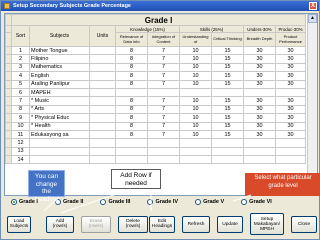 The width and height of the screenshot is (320, 240). Describe the element at coordinates (59, 134) in the screenshot. I see `subject-cell: Edukasyong sa` at that location.